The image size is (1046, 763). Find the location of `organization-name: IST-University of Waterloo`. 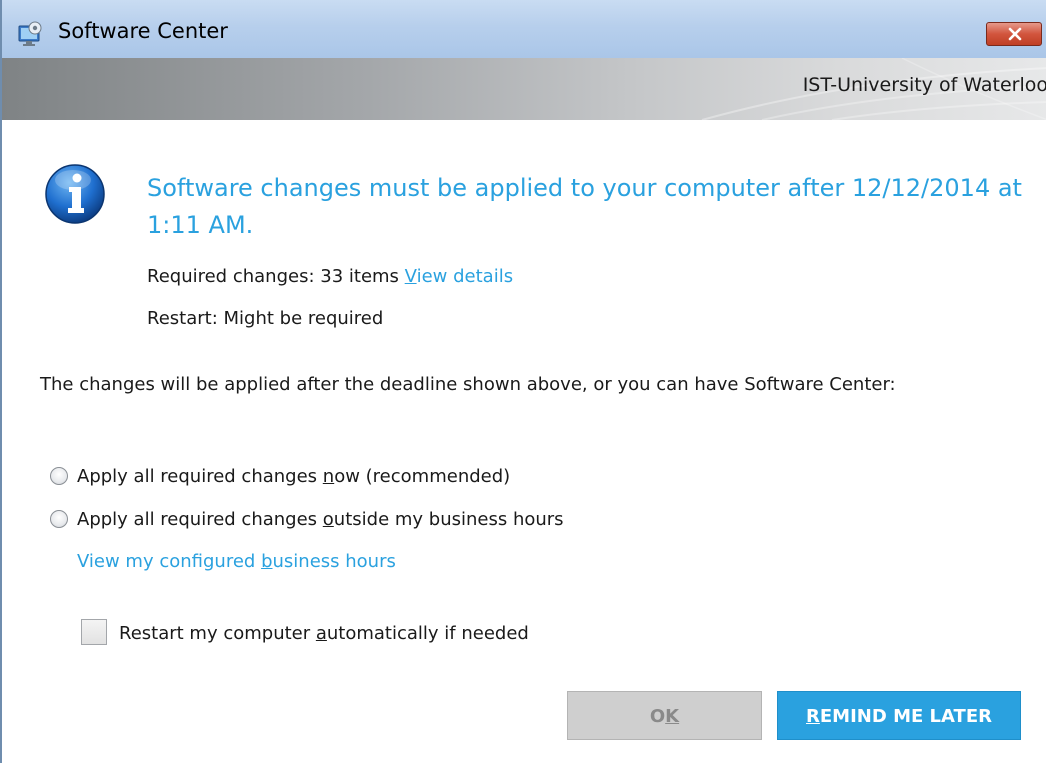

organization-name: IST-University of Waterloo is located at coordinates (924, 85).